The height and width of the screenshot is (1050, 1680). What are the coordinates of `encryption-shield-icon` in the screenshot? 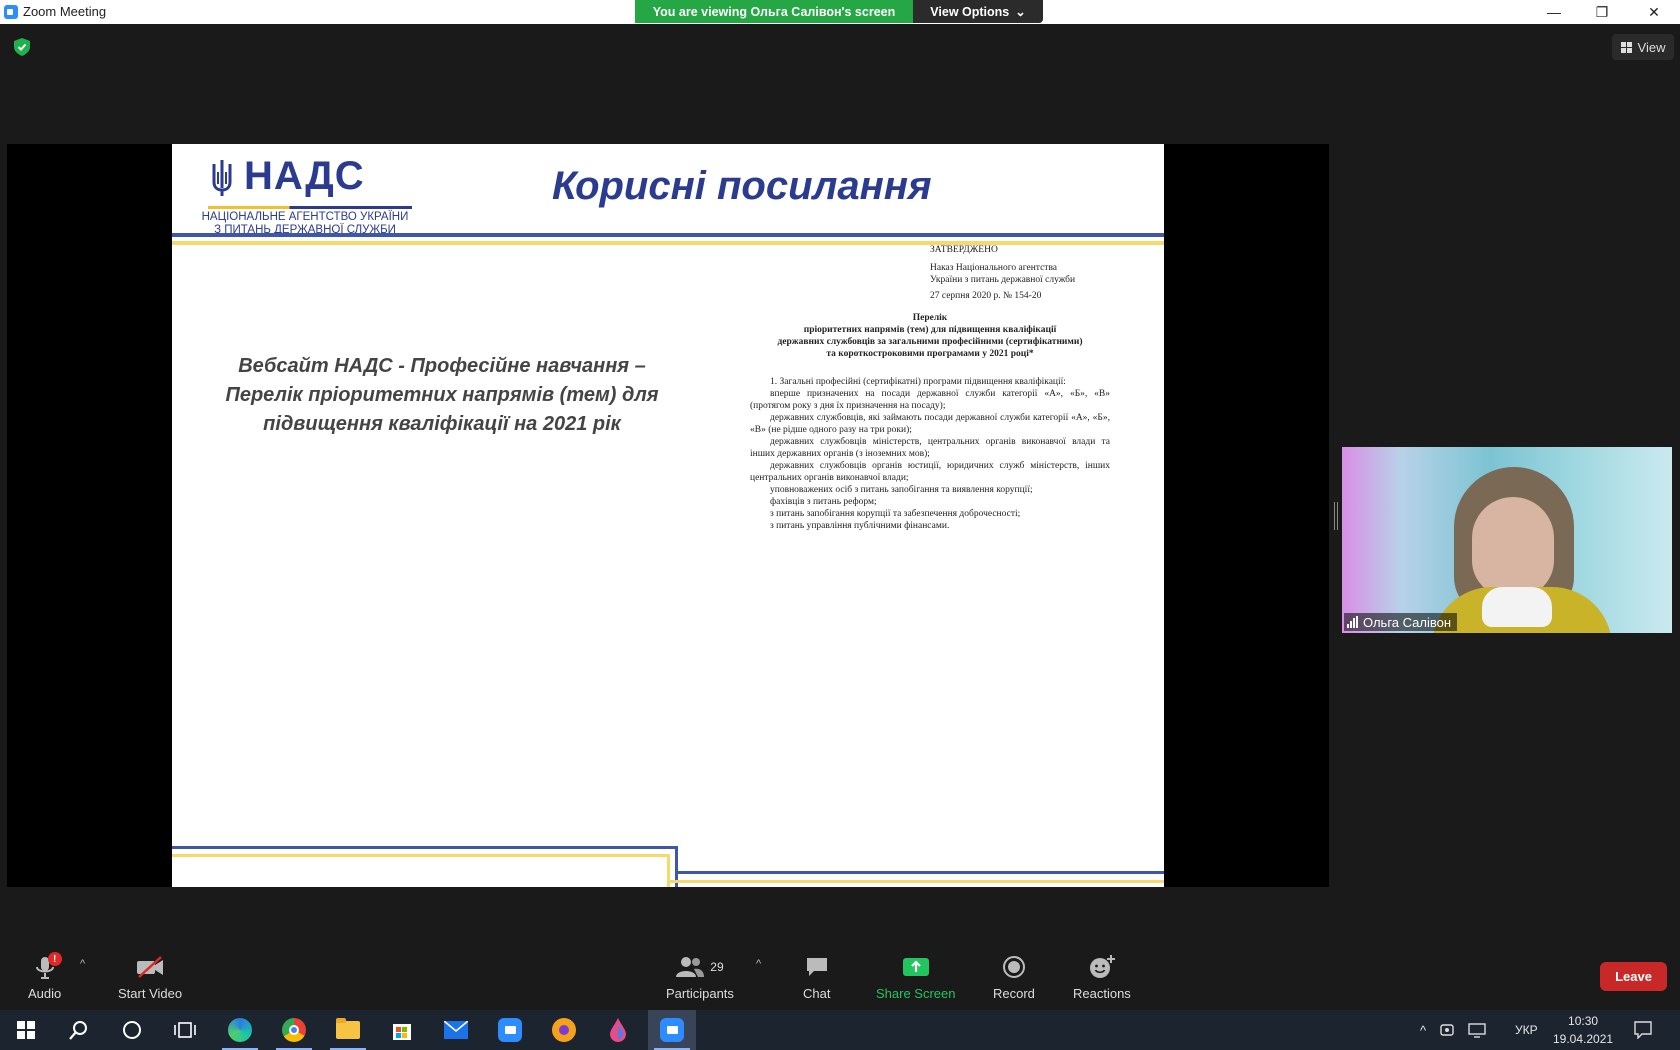 It's located at (22, 47).